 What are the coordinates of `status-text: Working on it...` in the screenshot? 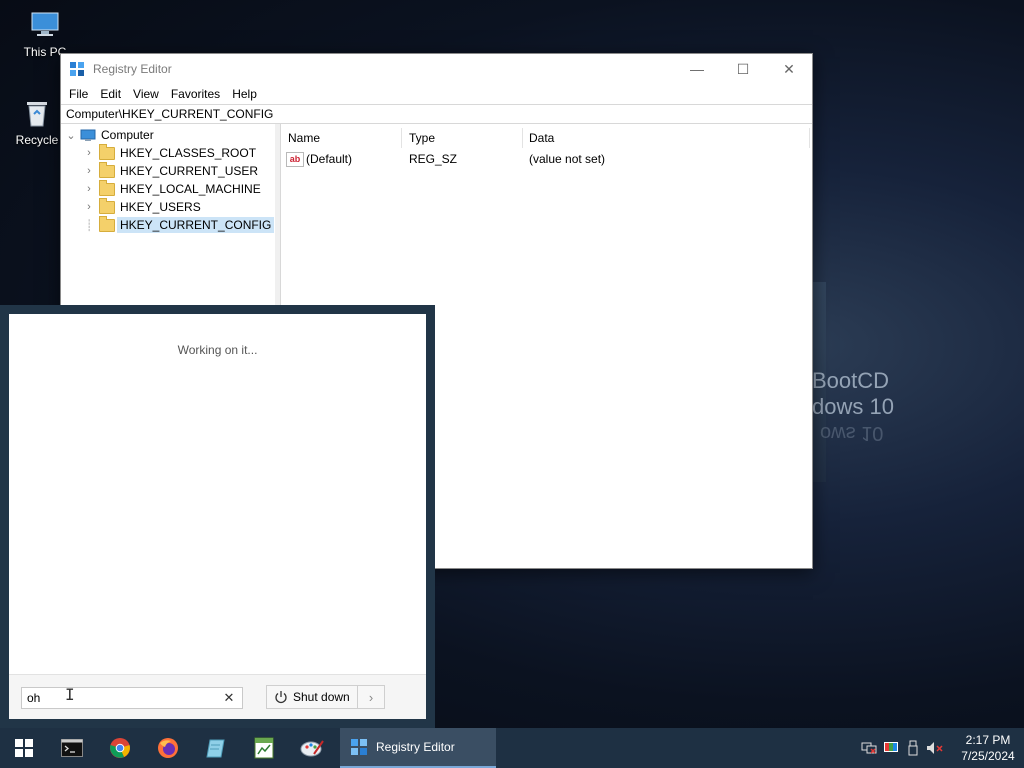 It's located at (217, 350).